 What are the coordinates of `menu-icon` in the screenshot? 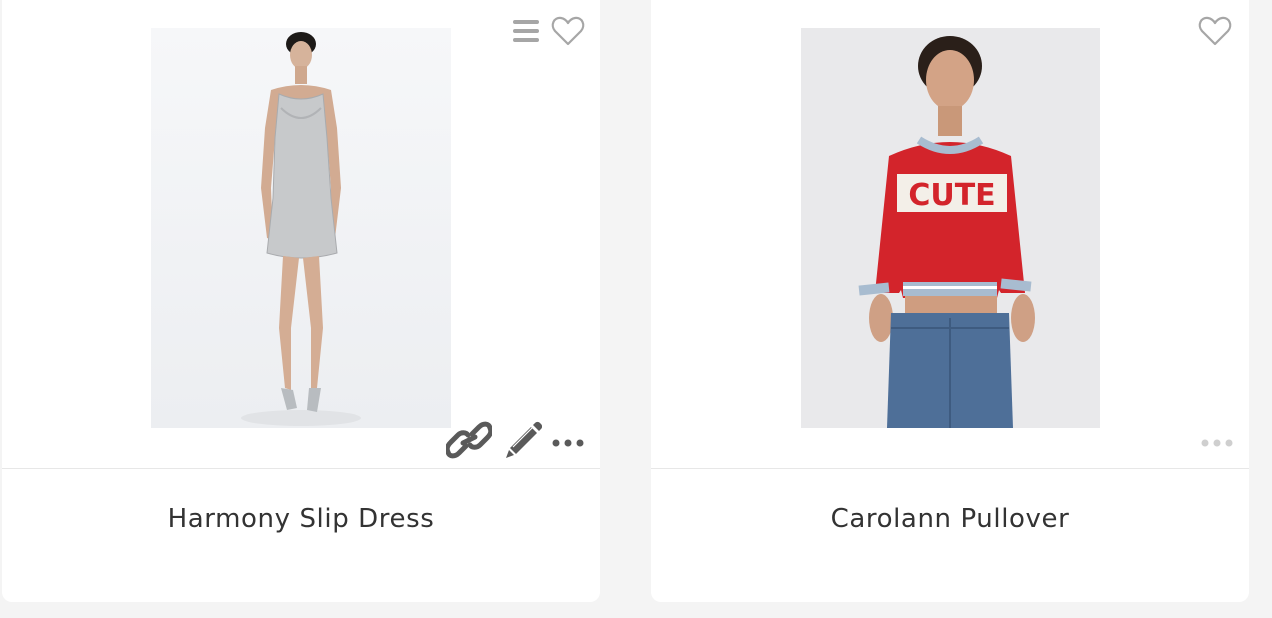 It's located at (526, 31).